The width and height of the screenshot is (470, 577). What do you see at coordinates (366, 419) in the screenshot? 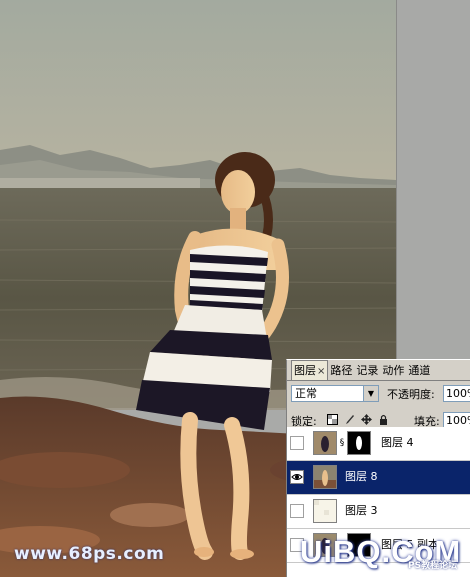
I see `lock-move-icon` at bounding box center [366, 419].